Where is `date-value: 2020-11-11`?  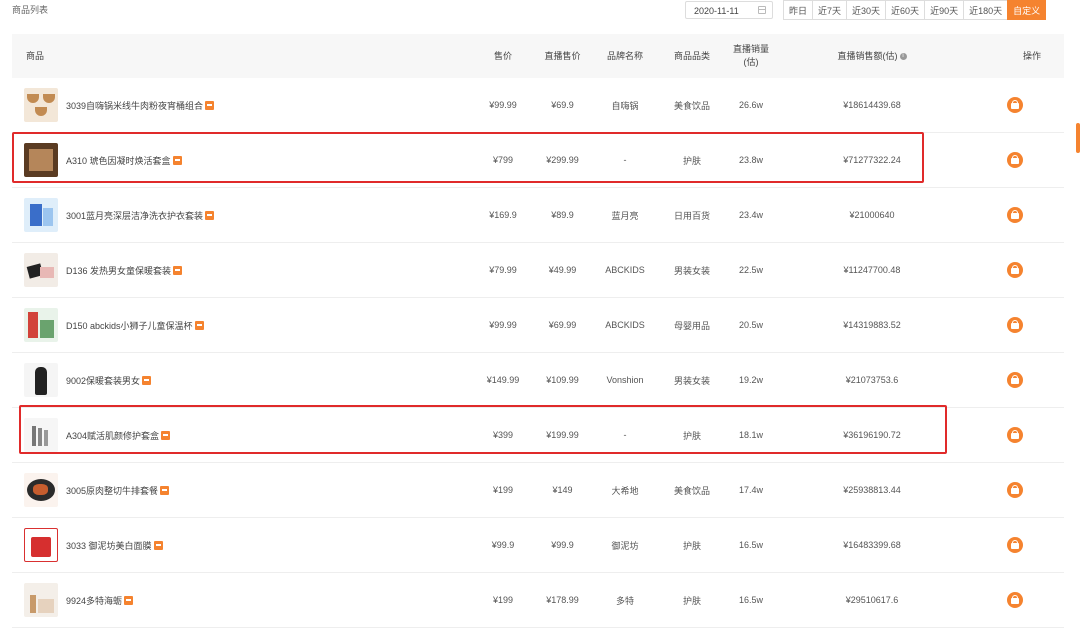 date-value: 2020-11-11 is located at coordinates (716, 11).